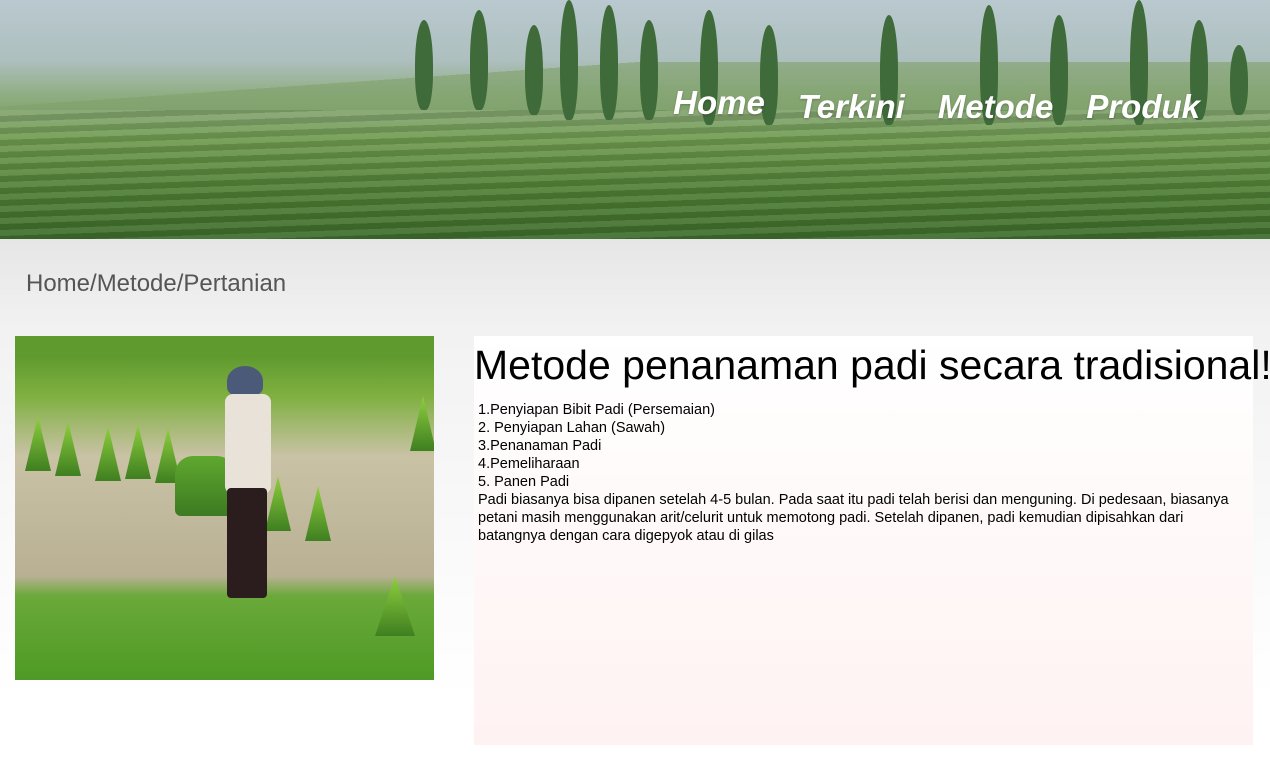 Image resolution: width=1270 pixels, height=776 pixels. Describe the element at coordinates (719, 103) in the screenshot. I see `nav-home-link: Home` at that location.